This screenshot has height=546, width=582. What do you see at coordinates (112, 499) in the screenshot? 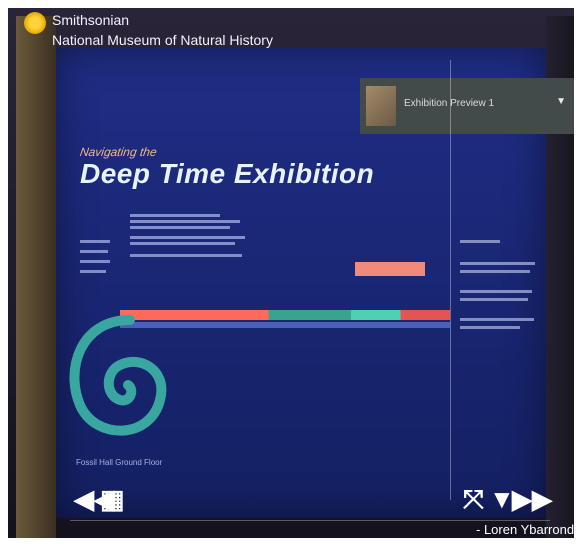
I see `grid-icon: ▦` at bounding box center [112, 499].